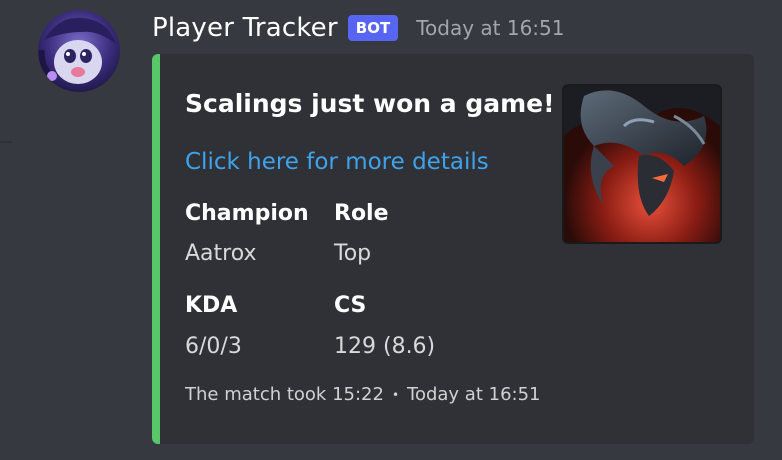 The width and height of the screenshot is (782, 460). I want to click on message-timestamp: Today at 16:51, so click(490, 28).